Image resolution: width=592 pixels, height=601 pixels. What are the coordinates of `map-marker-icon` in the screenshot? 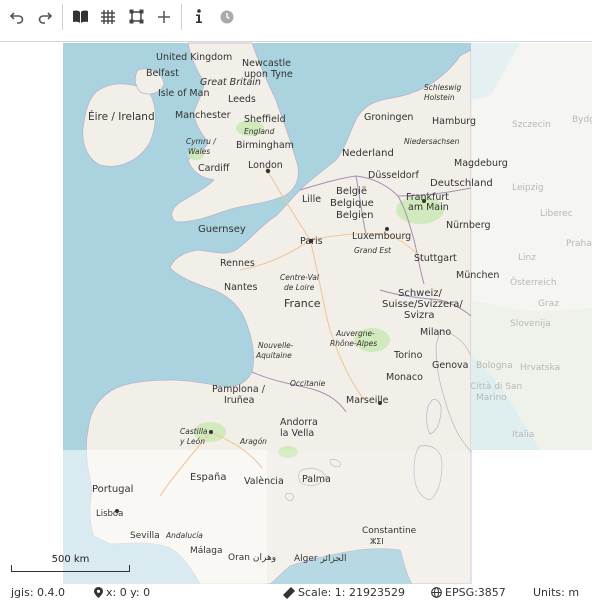 It's located at (98, 592).